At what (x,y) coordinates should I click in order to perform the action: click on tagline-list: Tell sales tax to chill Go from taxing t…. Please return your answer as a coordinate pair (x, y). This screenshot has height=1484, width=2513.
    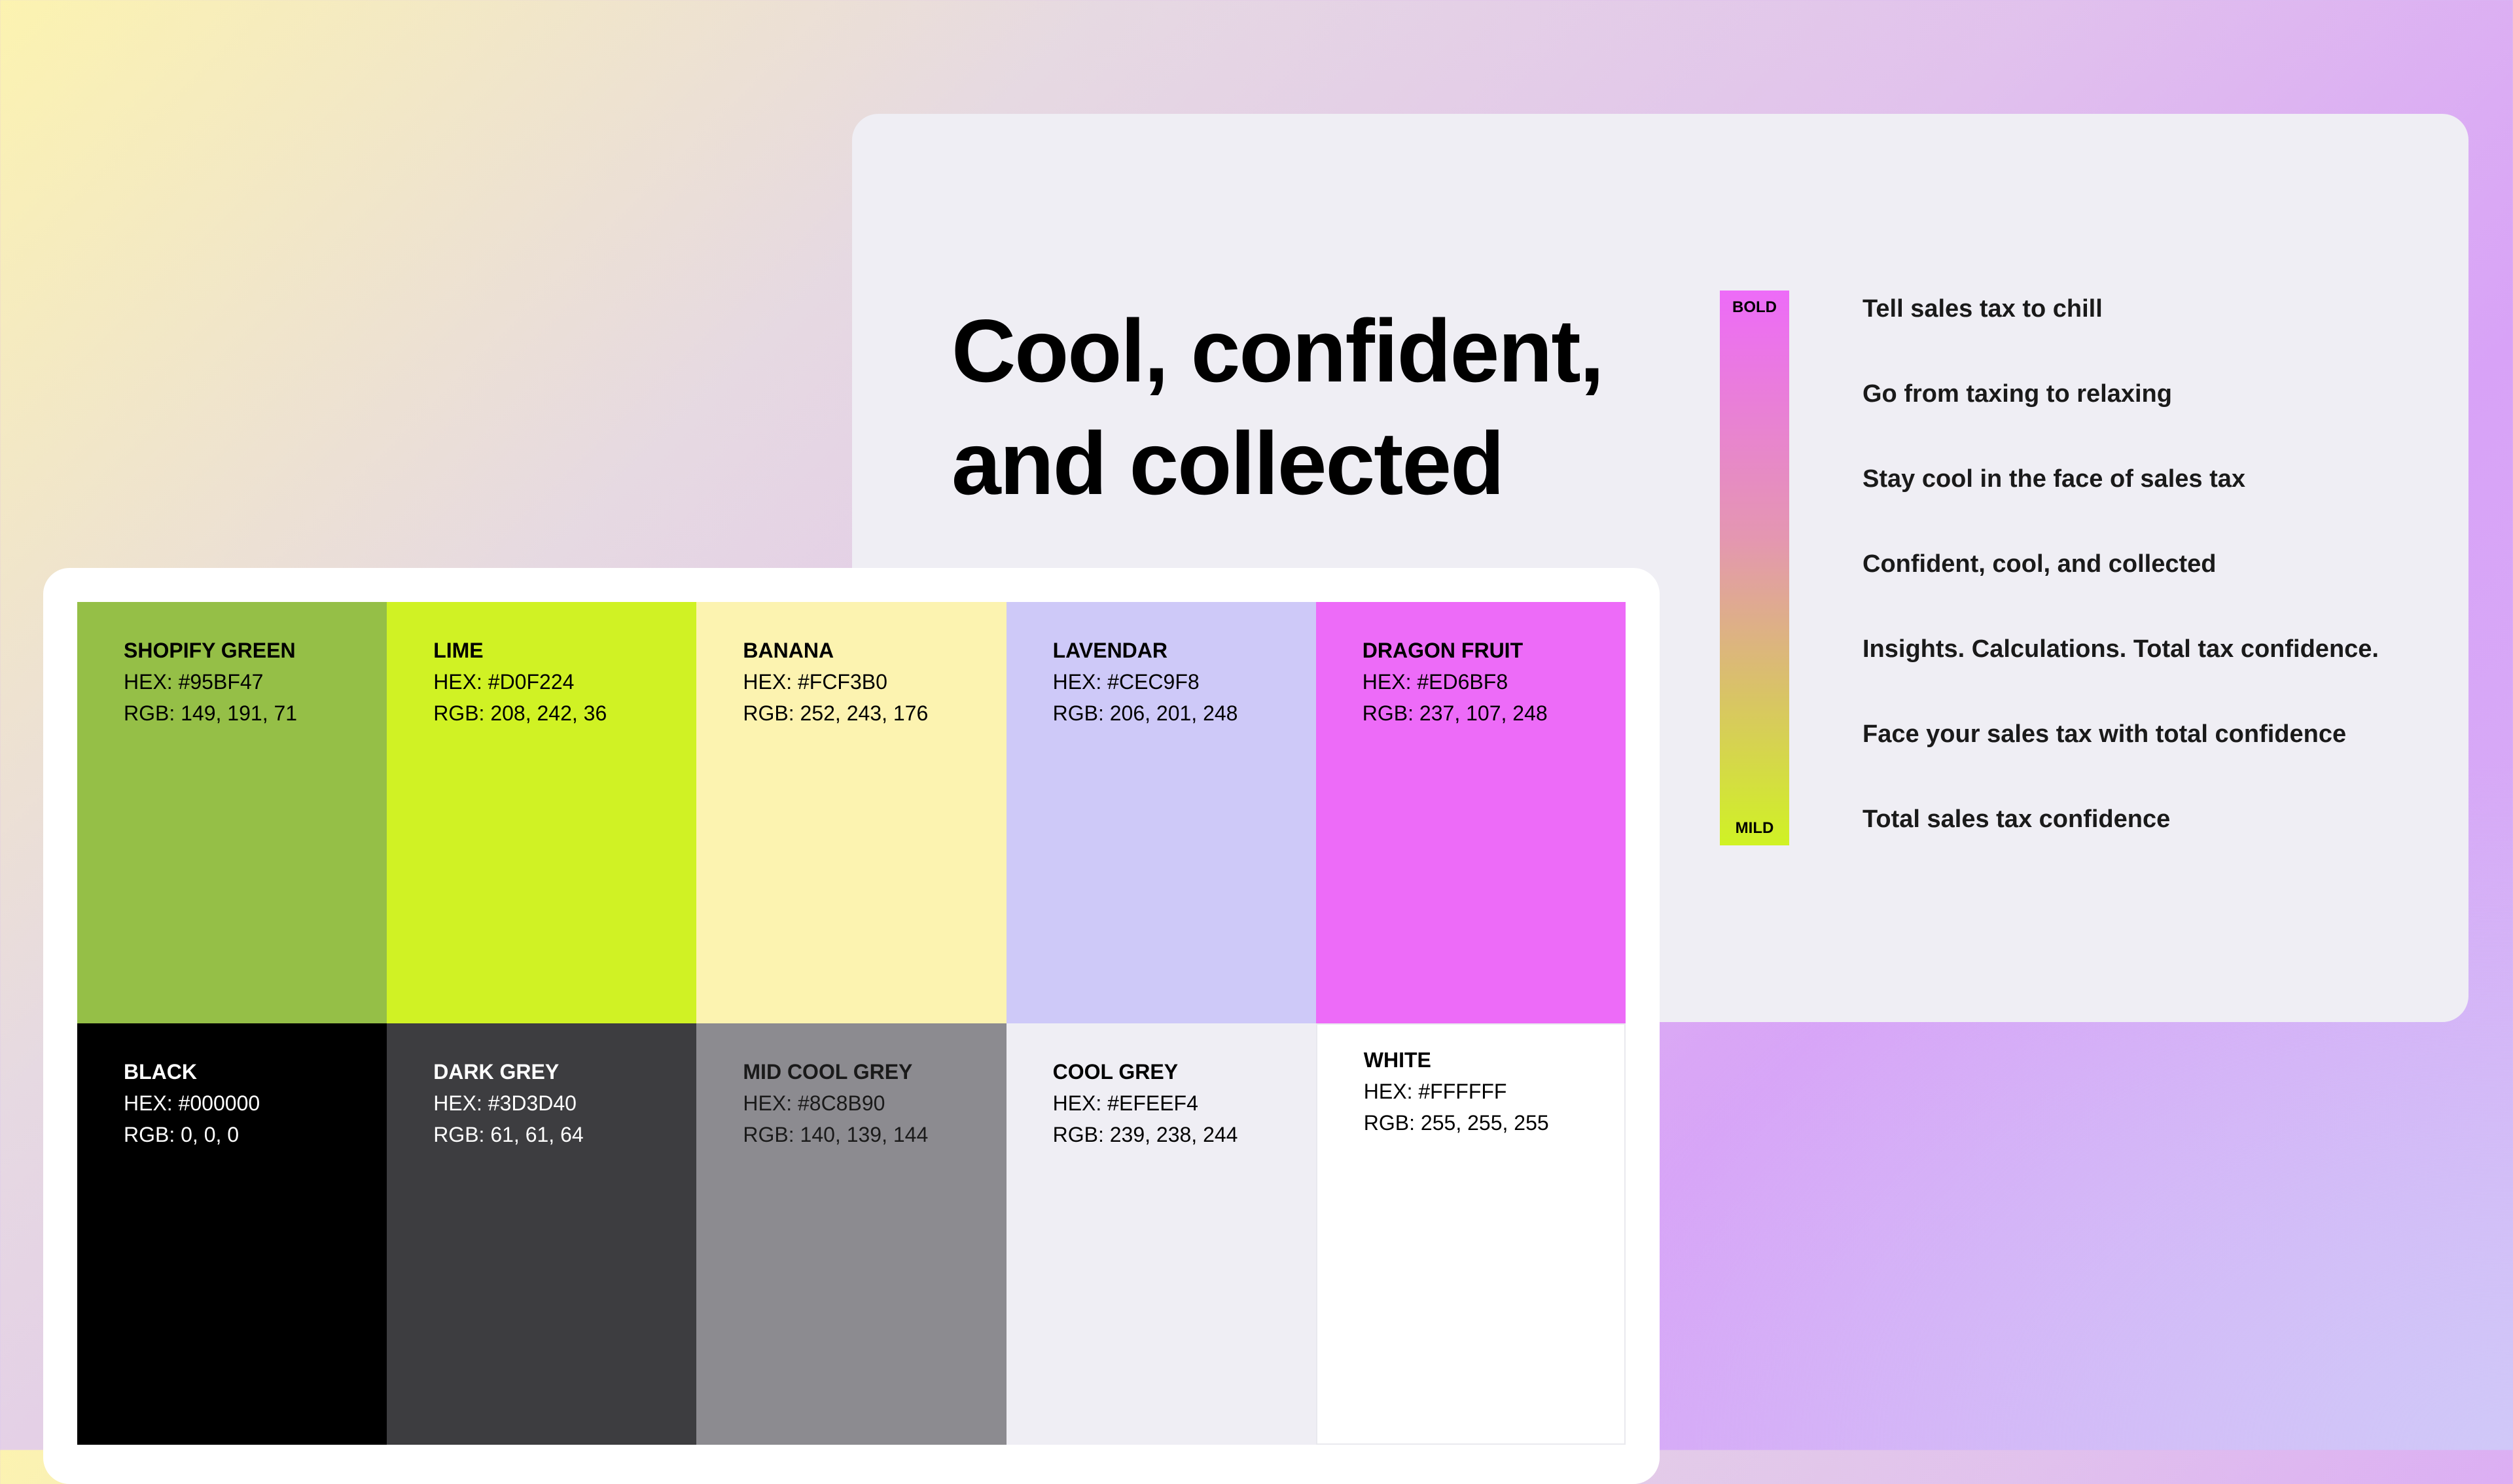
    Looking at the image, I should click on (2120, 580).